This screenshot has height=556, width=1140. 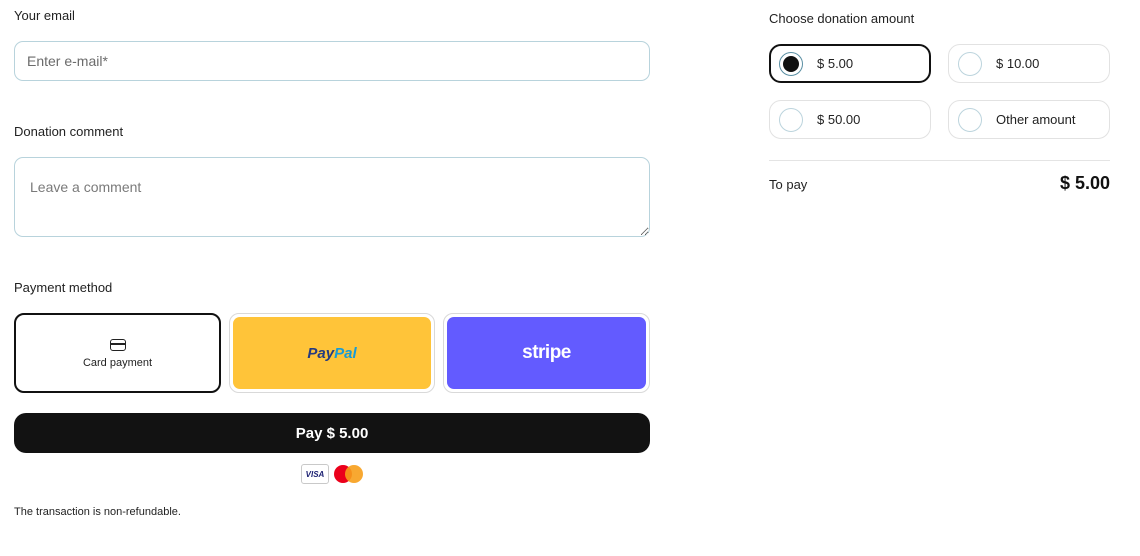 What do you see at coordinates (332, 61) in the screenshot?
I see `email-field` at bounding box center [332, 61].